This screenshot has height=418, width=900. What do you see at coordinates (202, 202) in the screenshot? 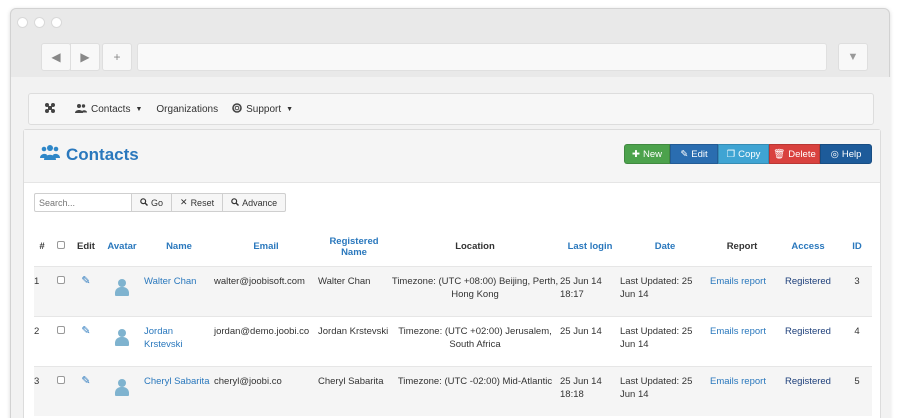
I see `reset-button-label: Reset` at bounding box center [202, 202].